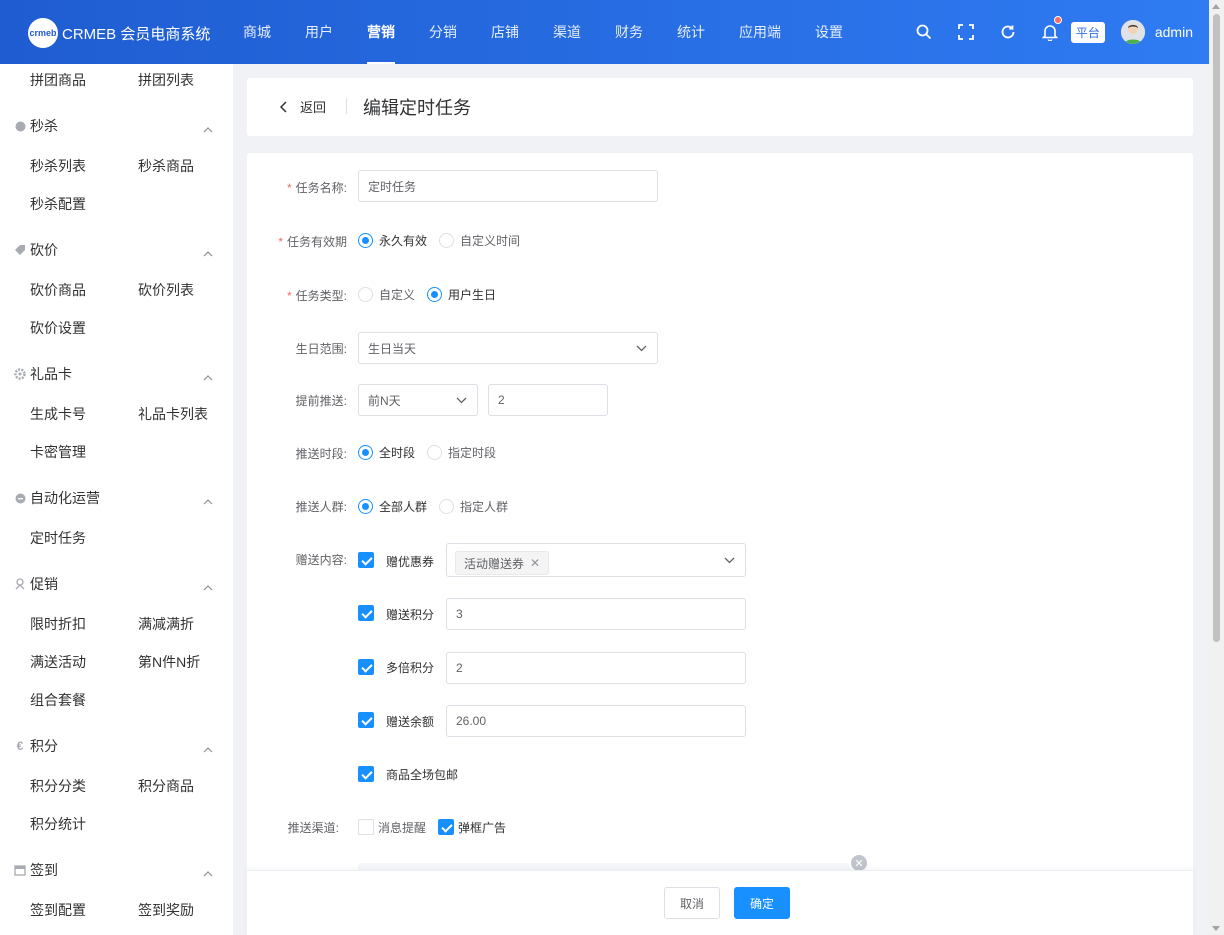 The width and height of the screenshot is (1224, 935). Describe the element at coordinates (58, 662) in the screenshot. I see `sidebar-item-full-gift: 满送活动` at that location.